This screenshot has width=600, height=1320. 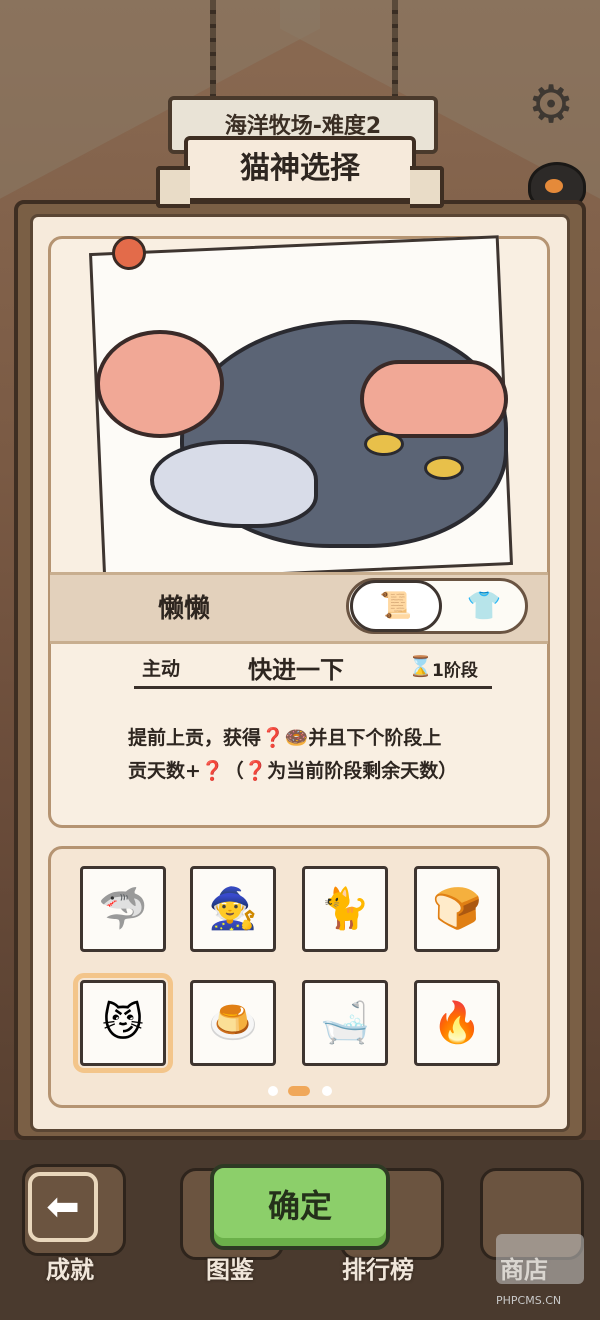 I want to click on skill-stage: 1阶段, so click(x=455, y=671).